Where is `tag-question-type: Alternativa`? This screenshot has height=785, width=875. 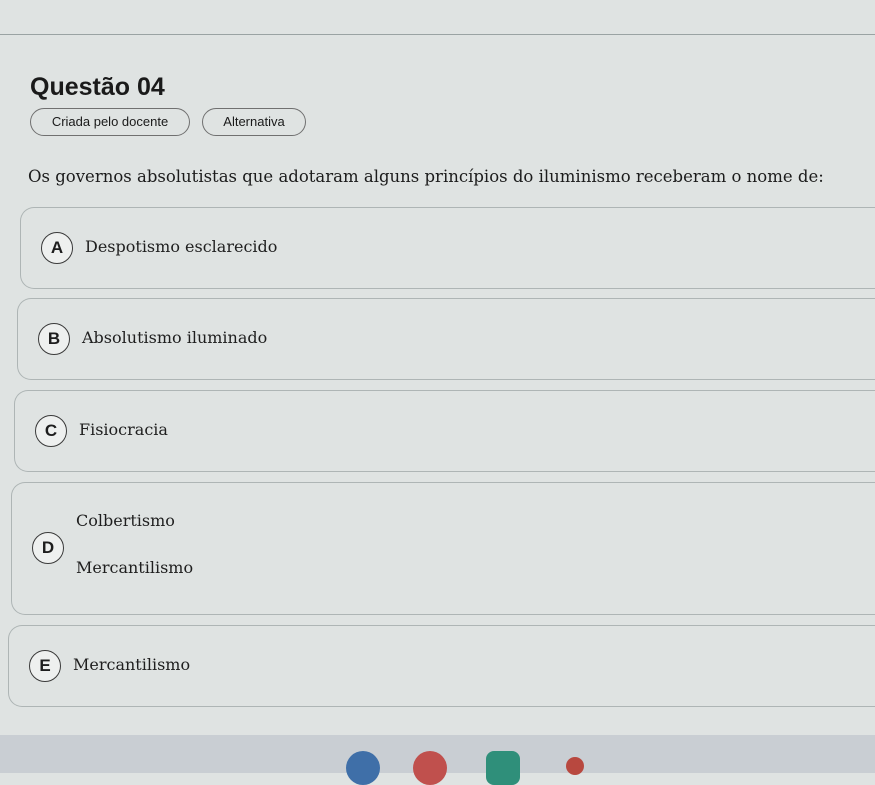
tag-question-type: Alternativa is located at coordinates (254, 122).